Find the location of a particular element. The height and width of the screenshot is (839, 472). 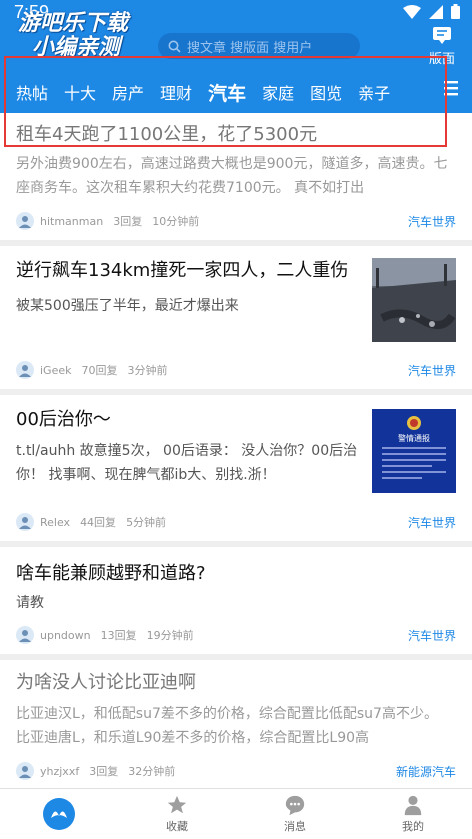

nav-favorites-label: 收藏 is located at coordinates (177, 826).